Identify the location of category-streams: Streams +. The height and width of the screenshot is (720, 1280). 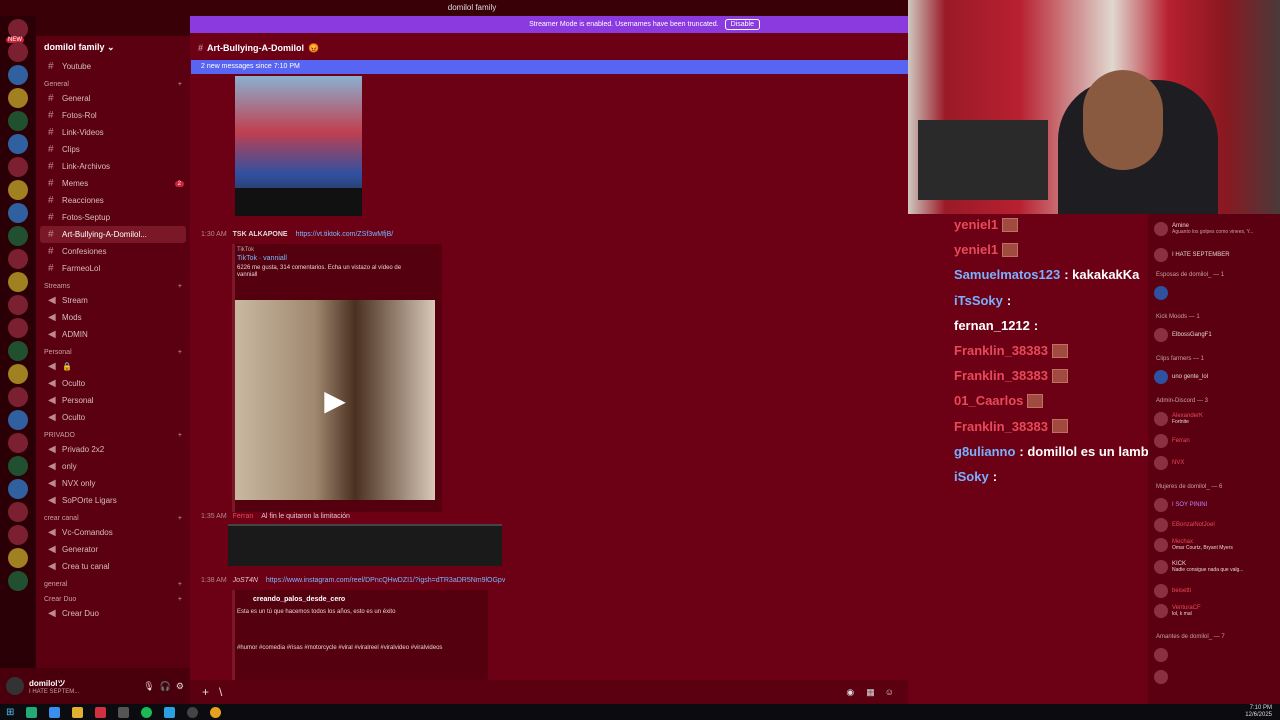
(113, 284).